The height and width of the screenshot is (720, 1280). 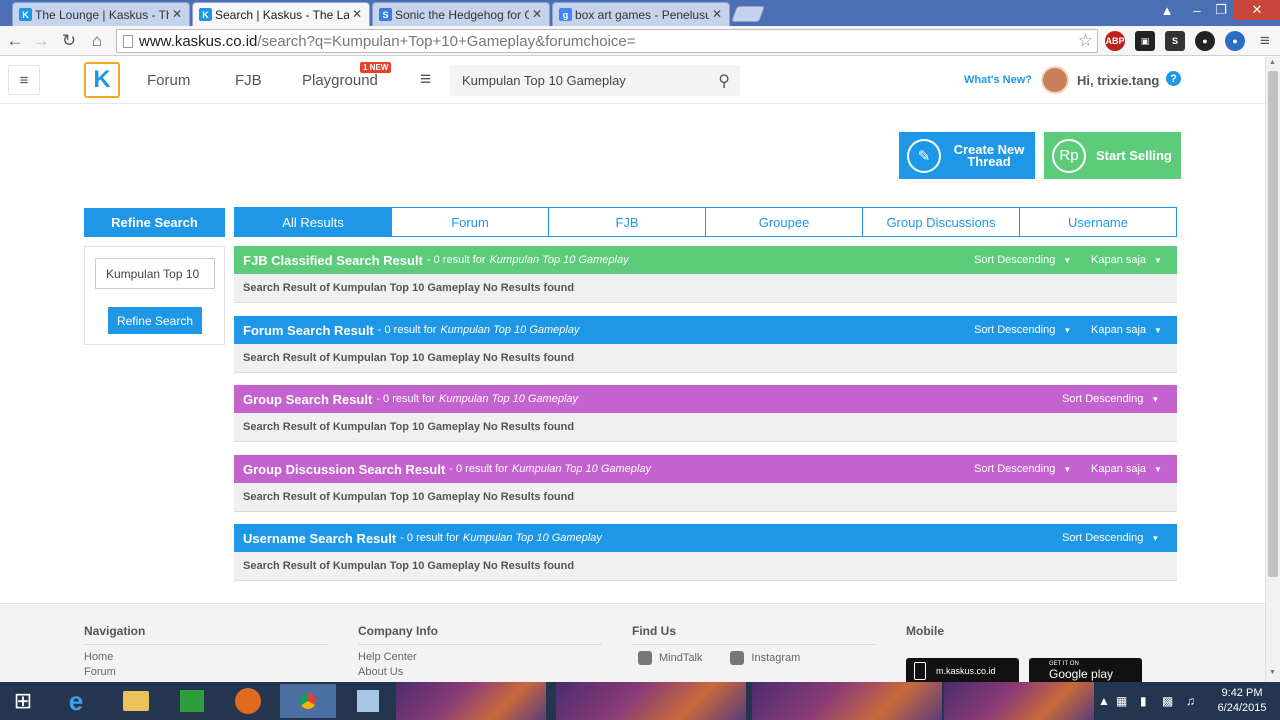 What do you see at coordinates (989, 155) in the screenshot?
I see `create-thread-label: Create New Thread` at bounding box center [989, 155].